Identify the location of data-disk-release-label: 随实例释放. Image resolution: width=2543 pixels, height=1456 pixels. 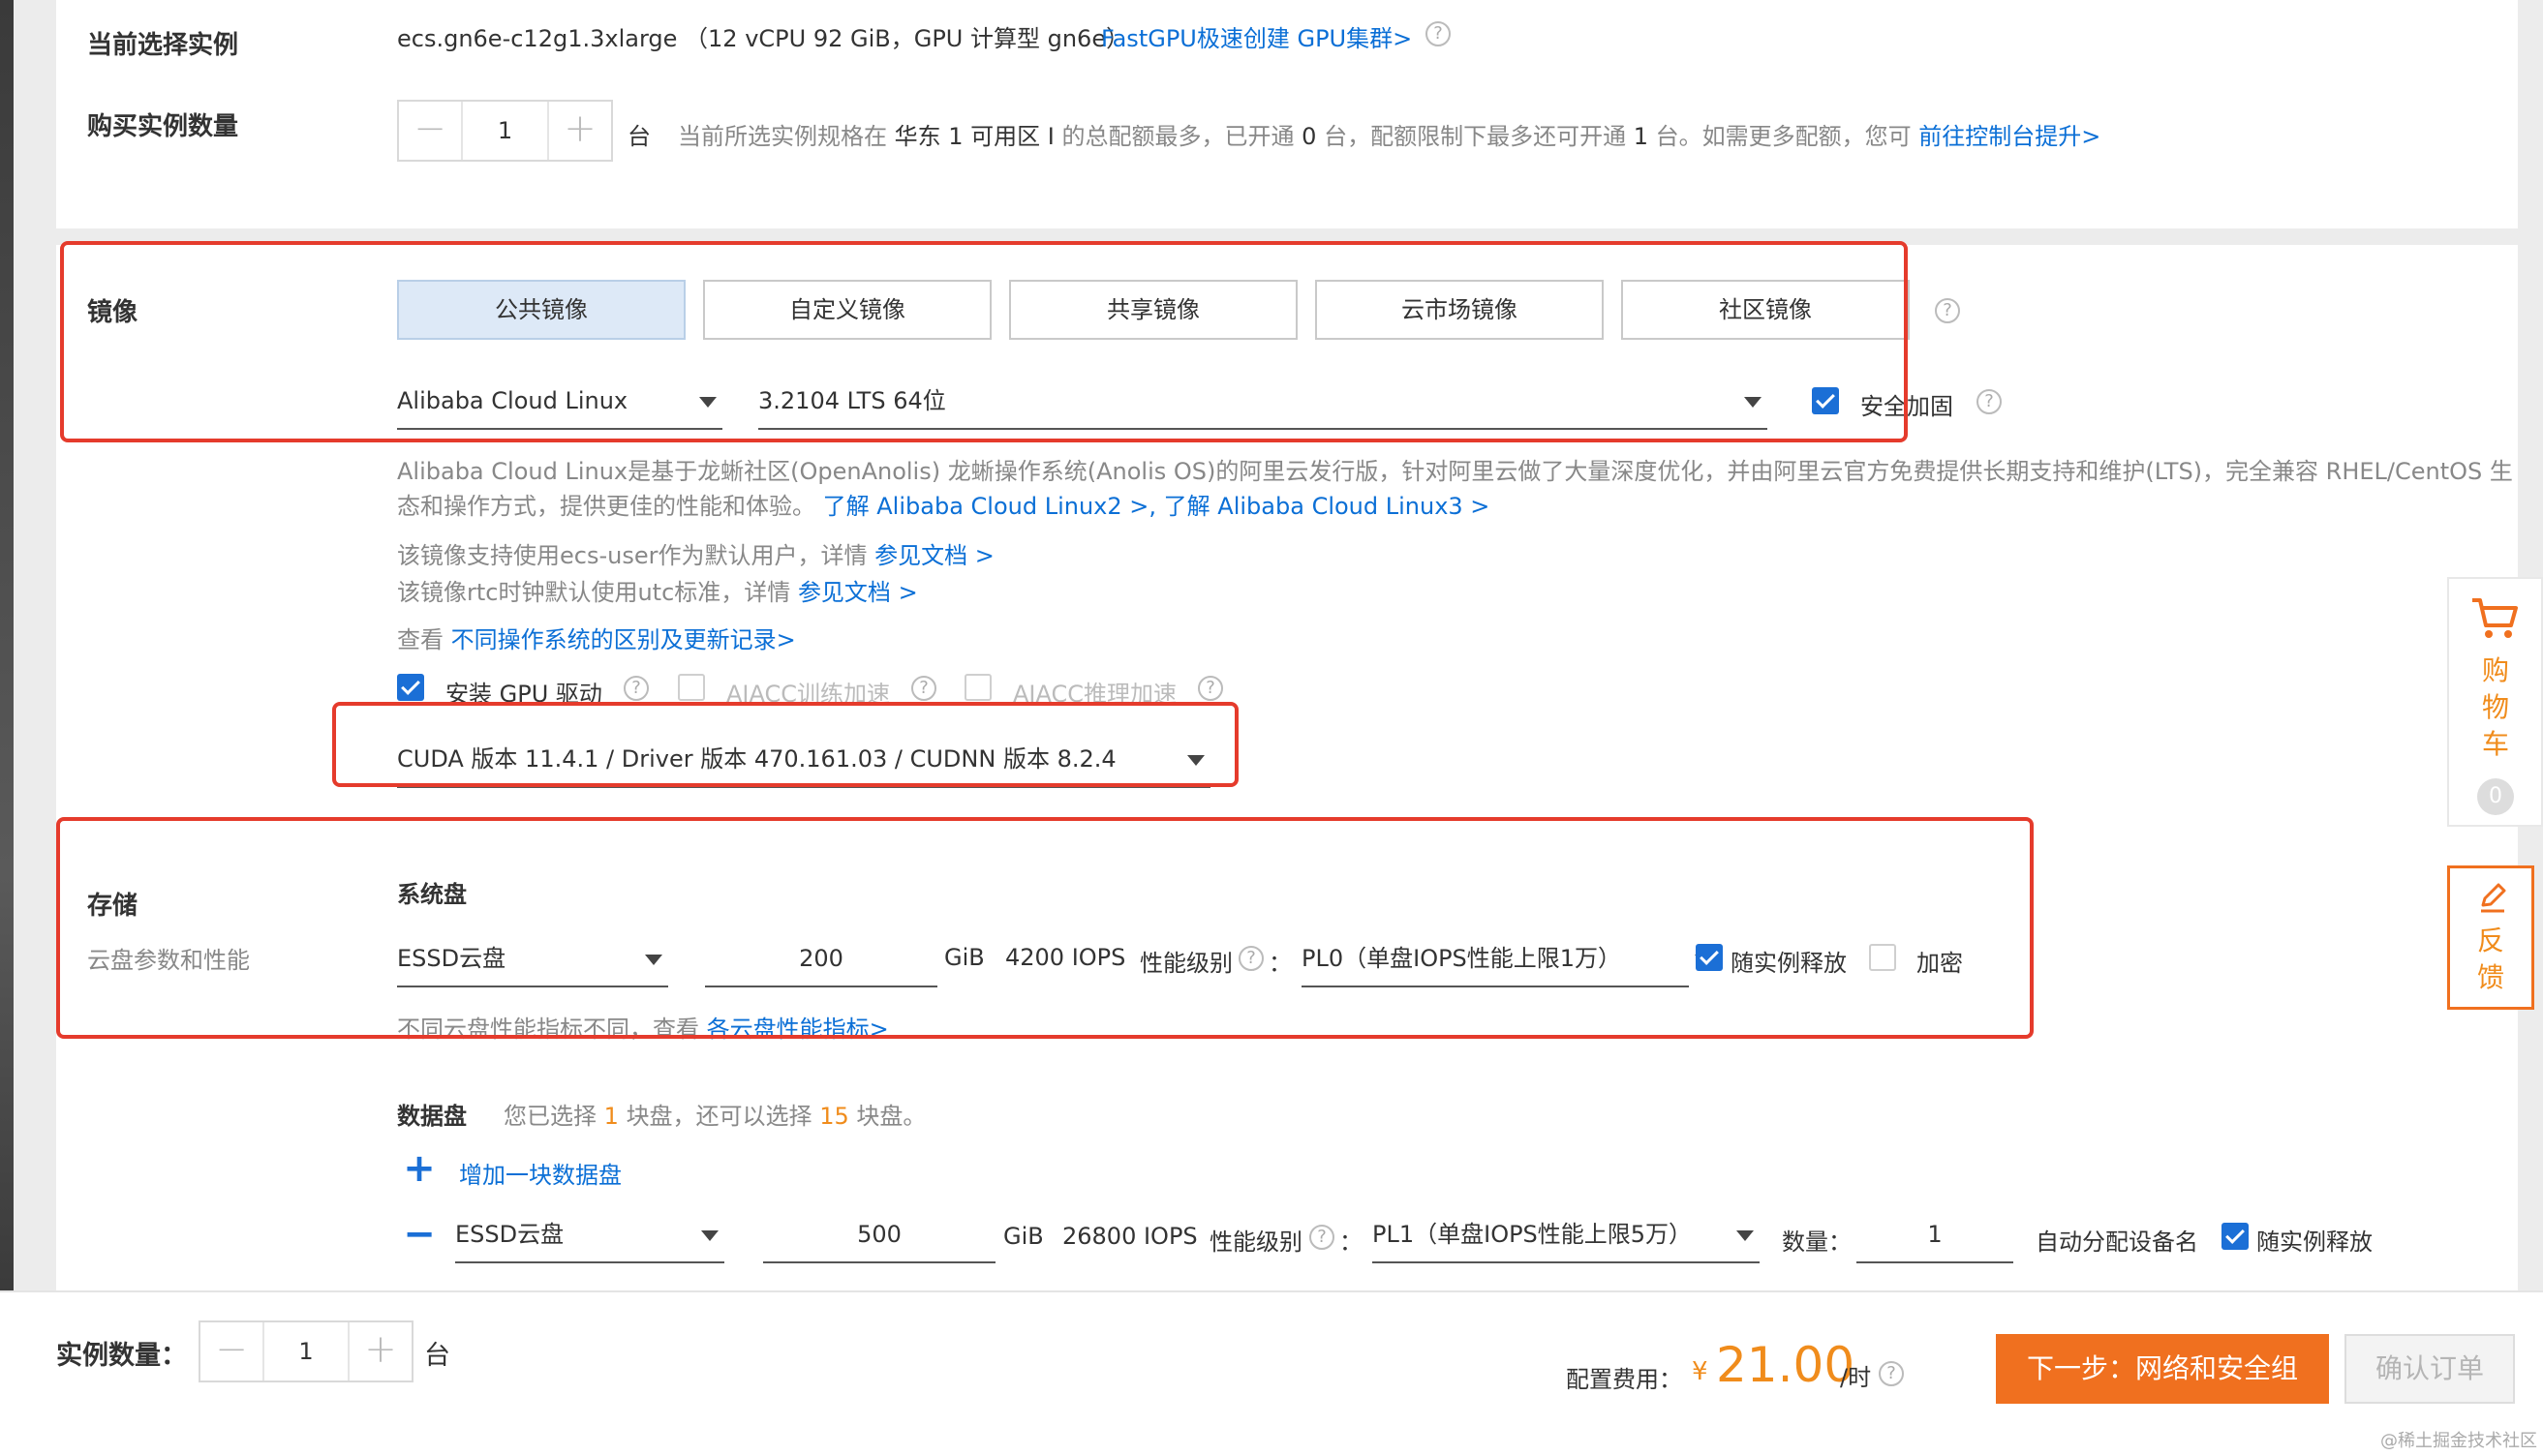
(2314, 1242).